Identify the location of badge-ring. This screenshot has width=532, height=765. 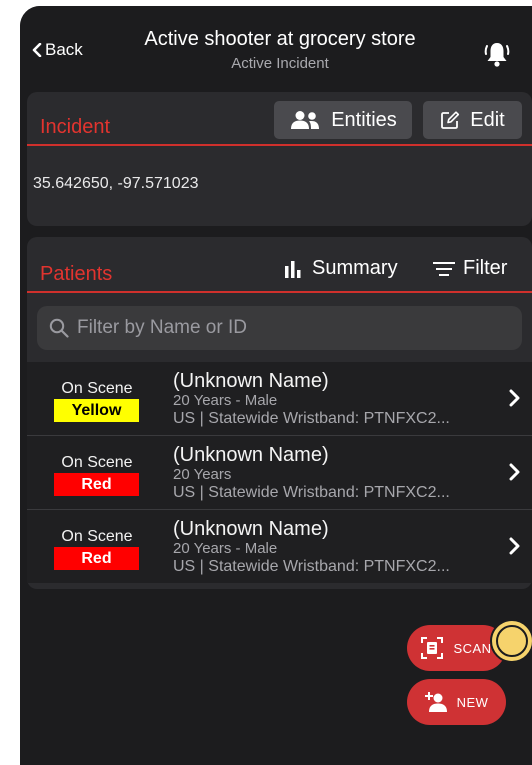
(512, 641).